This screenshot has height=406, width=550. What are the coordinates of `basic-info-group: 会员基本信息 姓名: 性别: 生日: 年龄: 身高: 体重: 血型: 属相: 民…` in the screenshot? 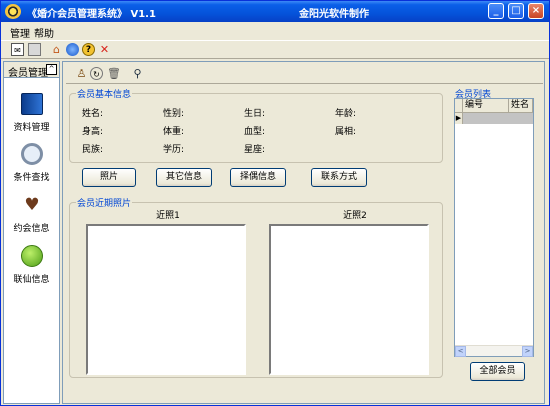 It's located at (256, 125).